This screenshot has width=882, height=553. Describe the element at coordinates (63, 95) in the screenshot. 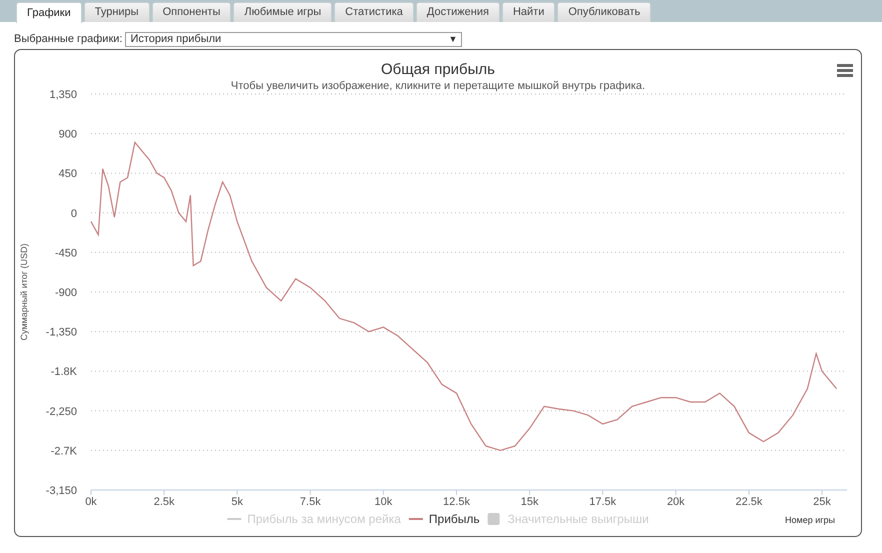

I see `y-tick-label: 1,350` at that location.